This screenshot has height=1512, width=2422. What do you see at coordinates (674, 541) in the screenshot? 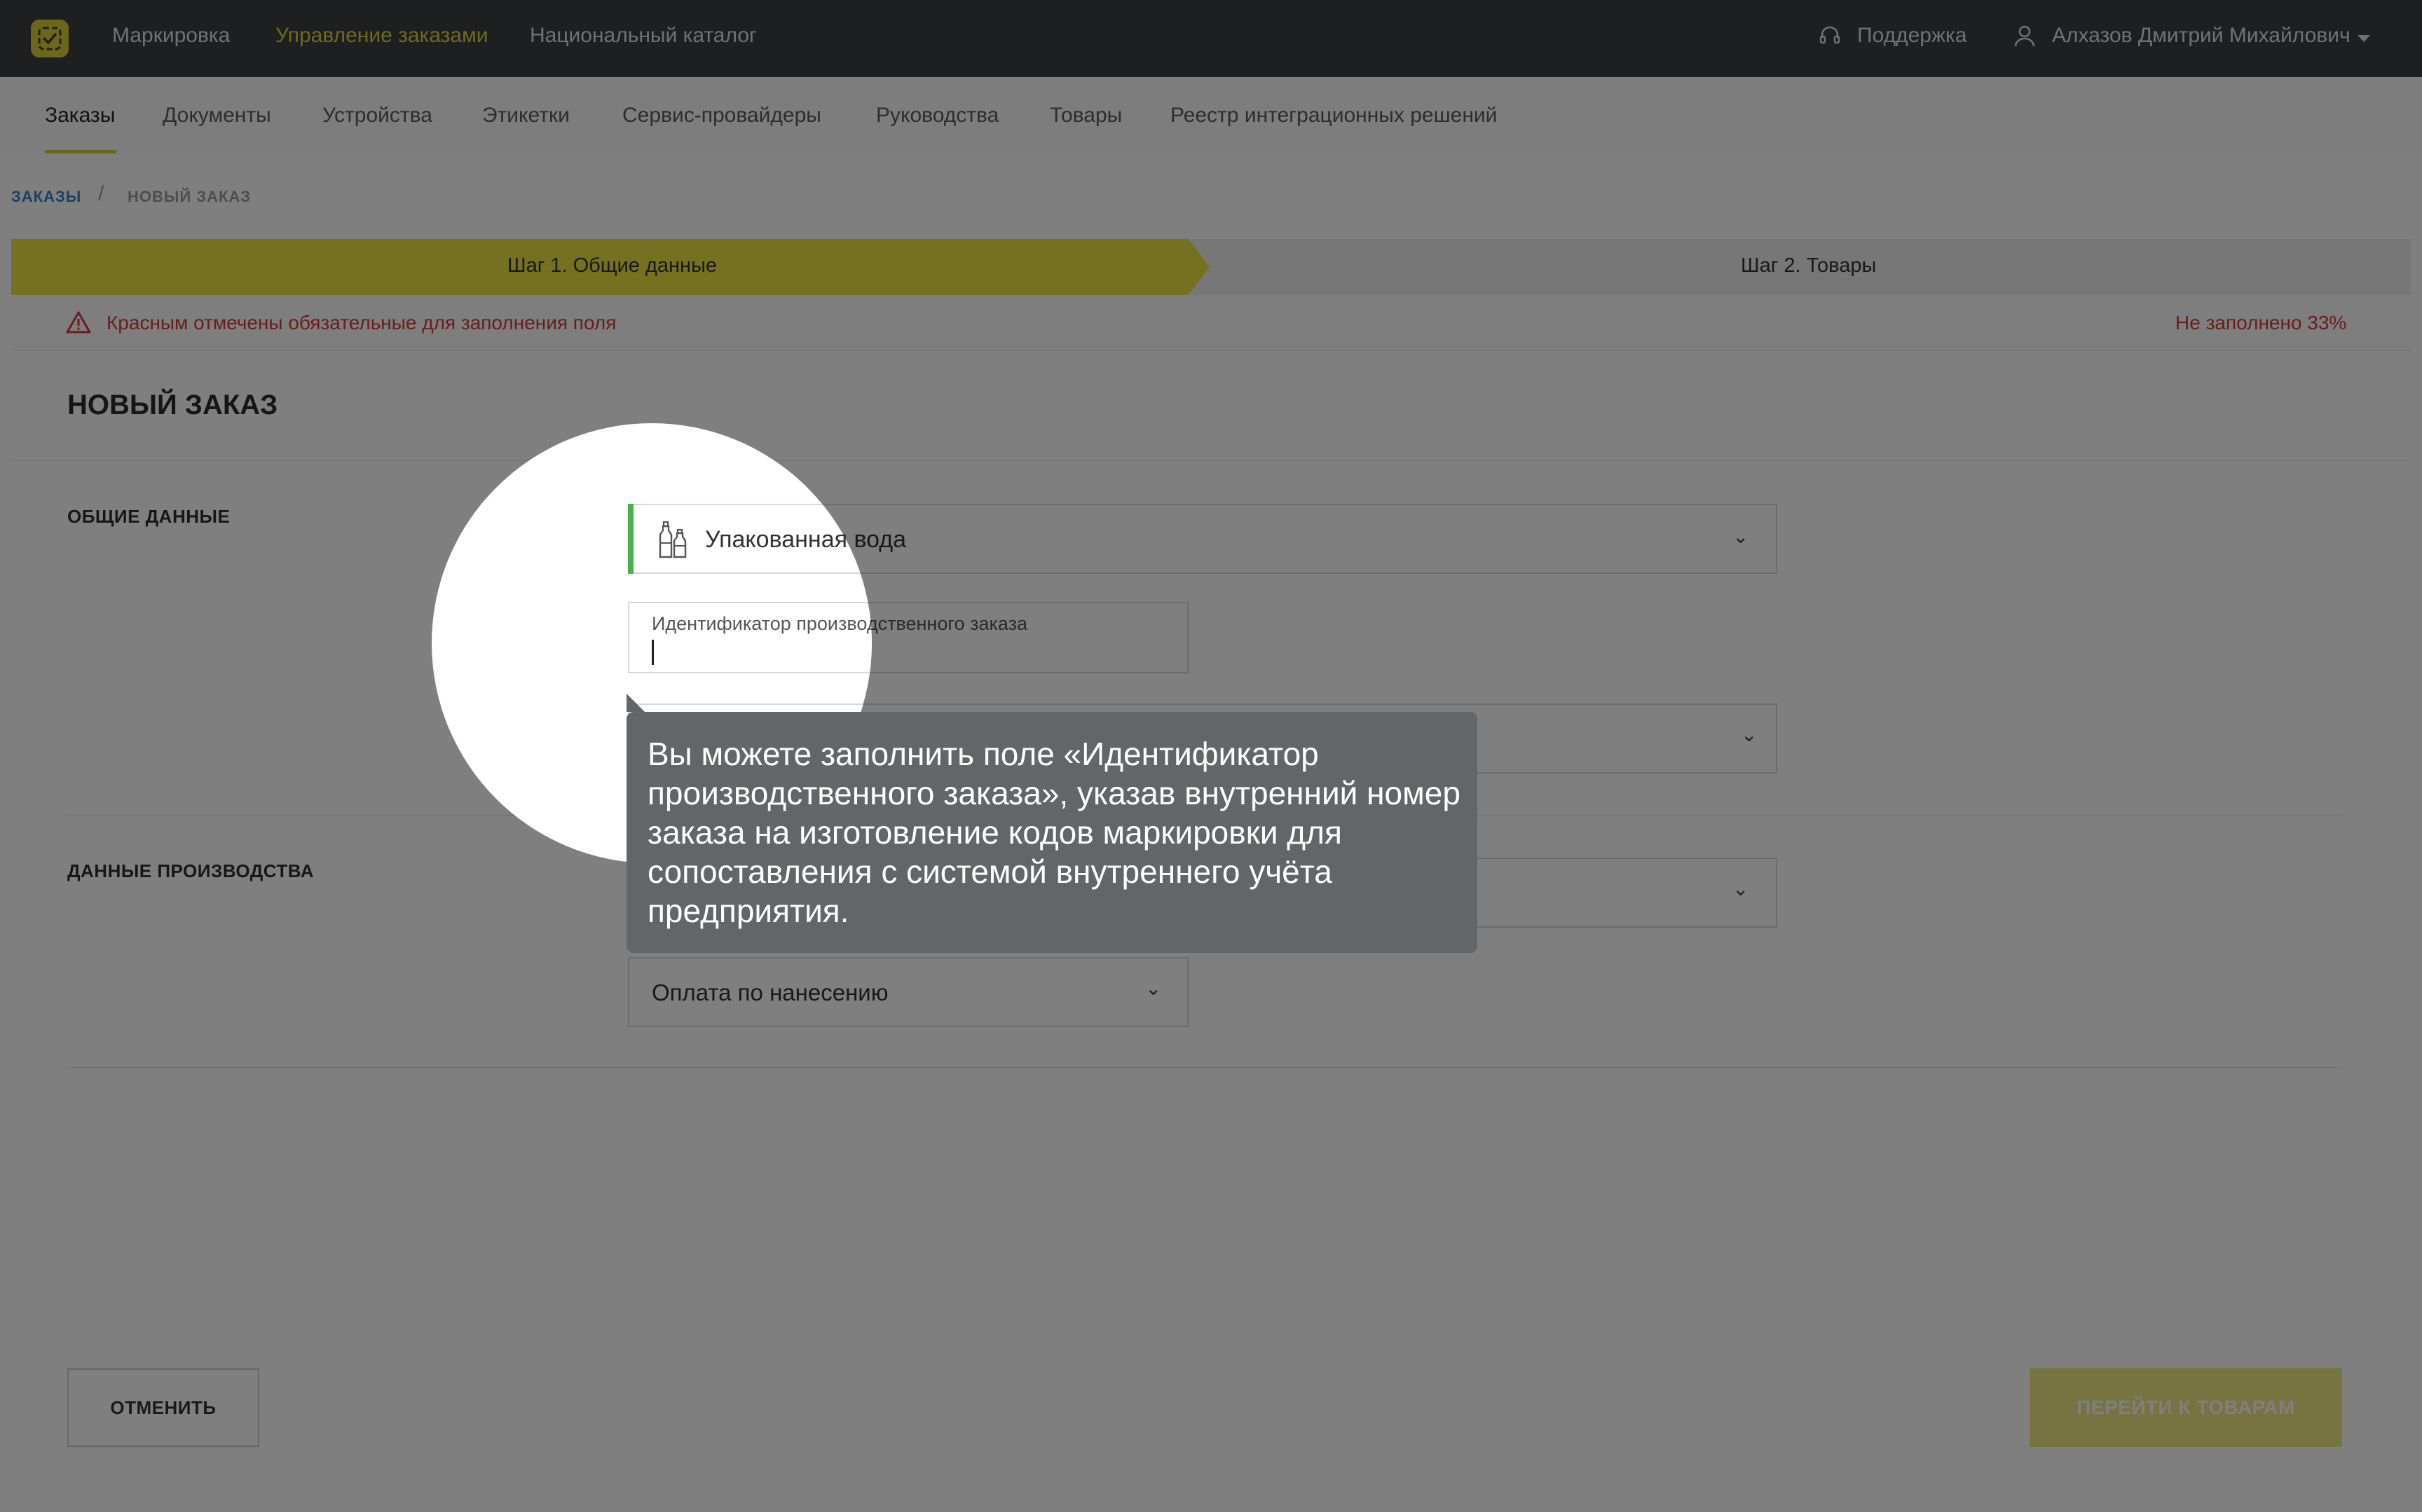
I see `water-bottles-icon` at bounding box center [674, 541].